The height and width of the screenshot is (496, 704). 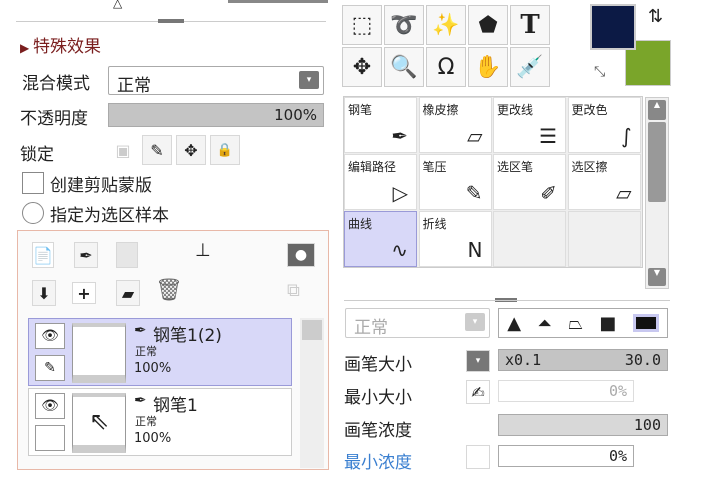 What do you see at coordinates (488, 67) in the screenshot?
I see `hand-icon: ✋` at bounding box center [488, 67].